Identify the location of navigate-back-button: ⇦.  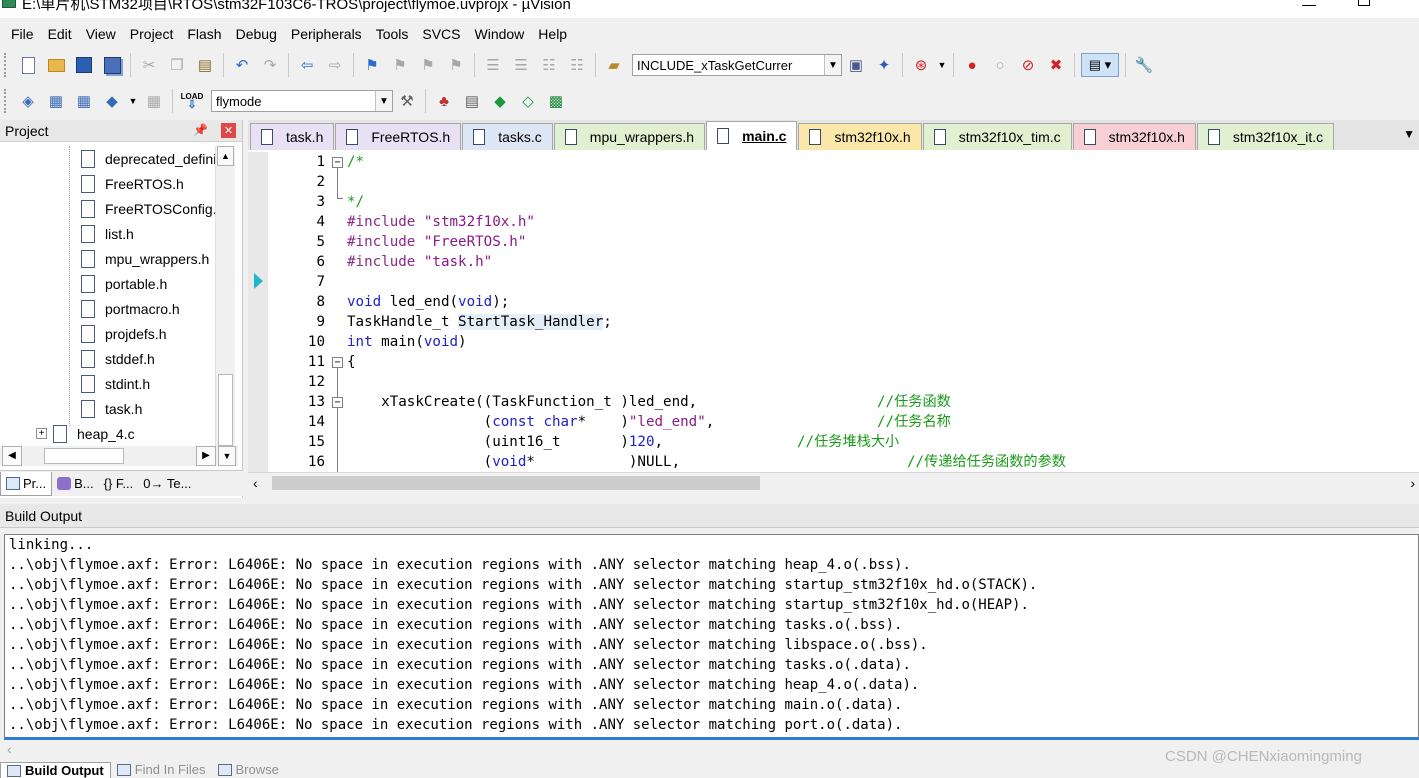
(307, 65).